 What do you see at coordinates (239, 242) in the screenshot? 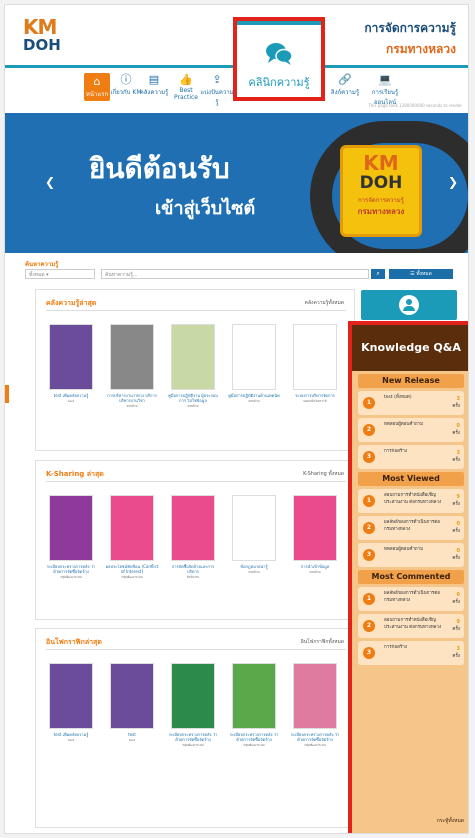
I see `banner-pager` at bounding box center [239, 242].